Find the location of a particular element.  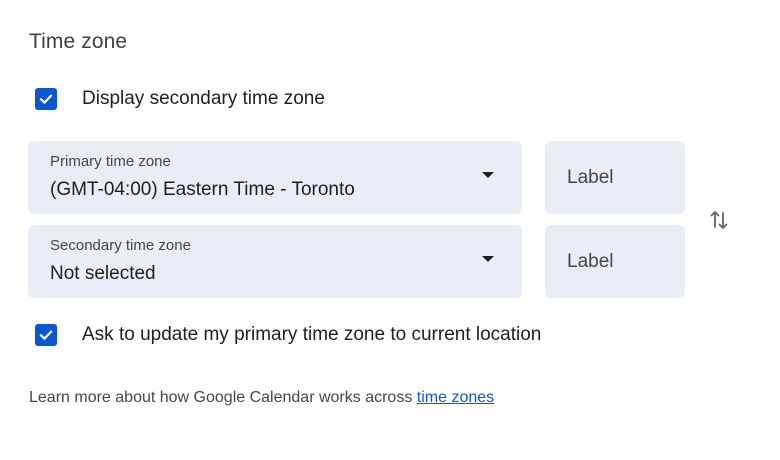

display-secondary-checkbox is located at coordinates (46, 99).